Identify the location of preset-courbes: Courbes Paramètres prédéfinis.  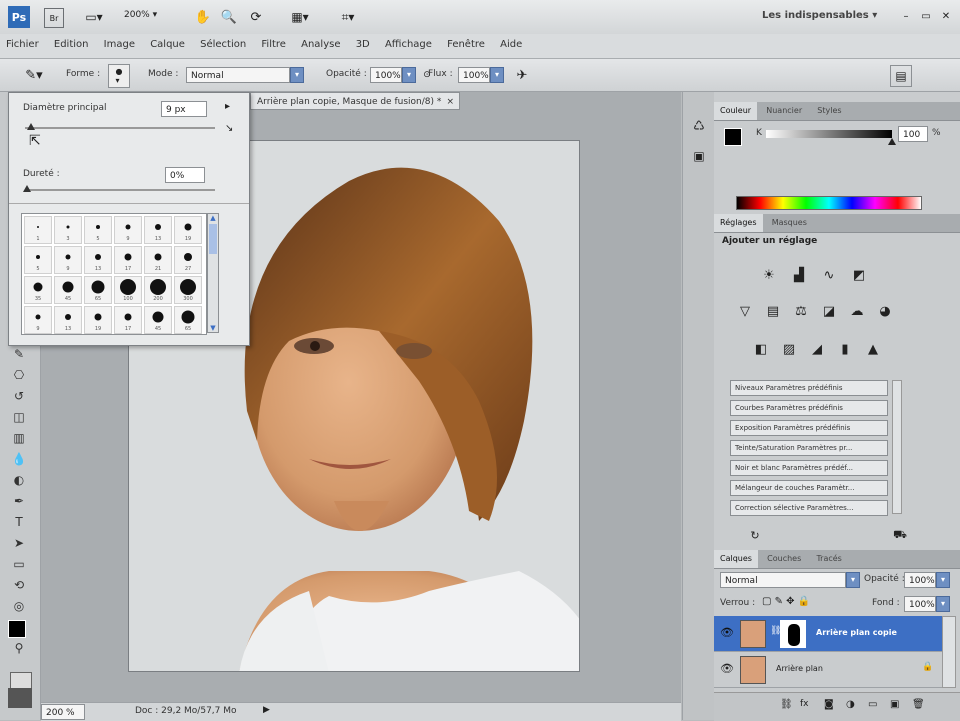
(809, 408).